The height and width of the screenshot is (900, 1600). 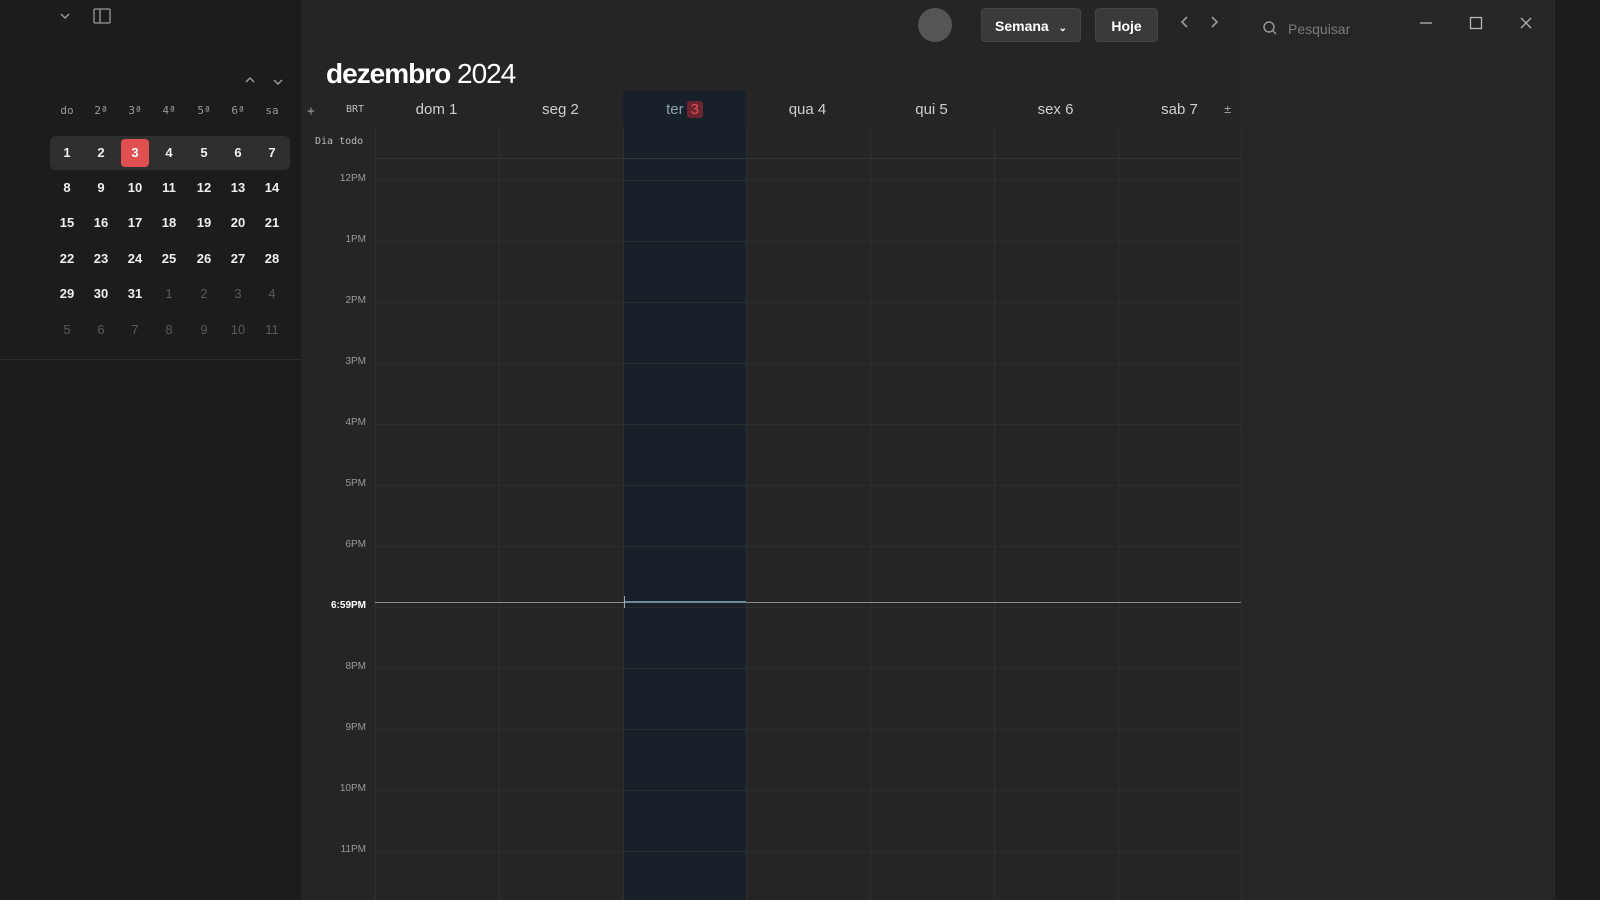 I want to click on search-icon, so click(x=1270, y=30).